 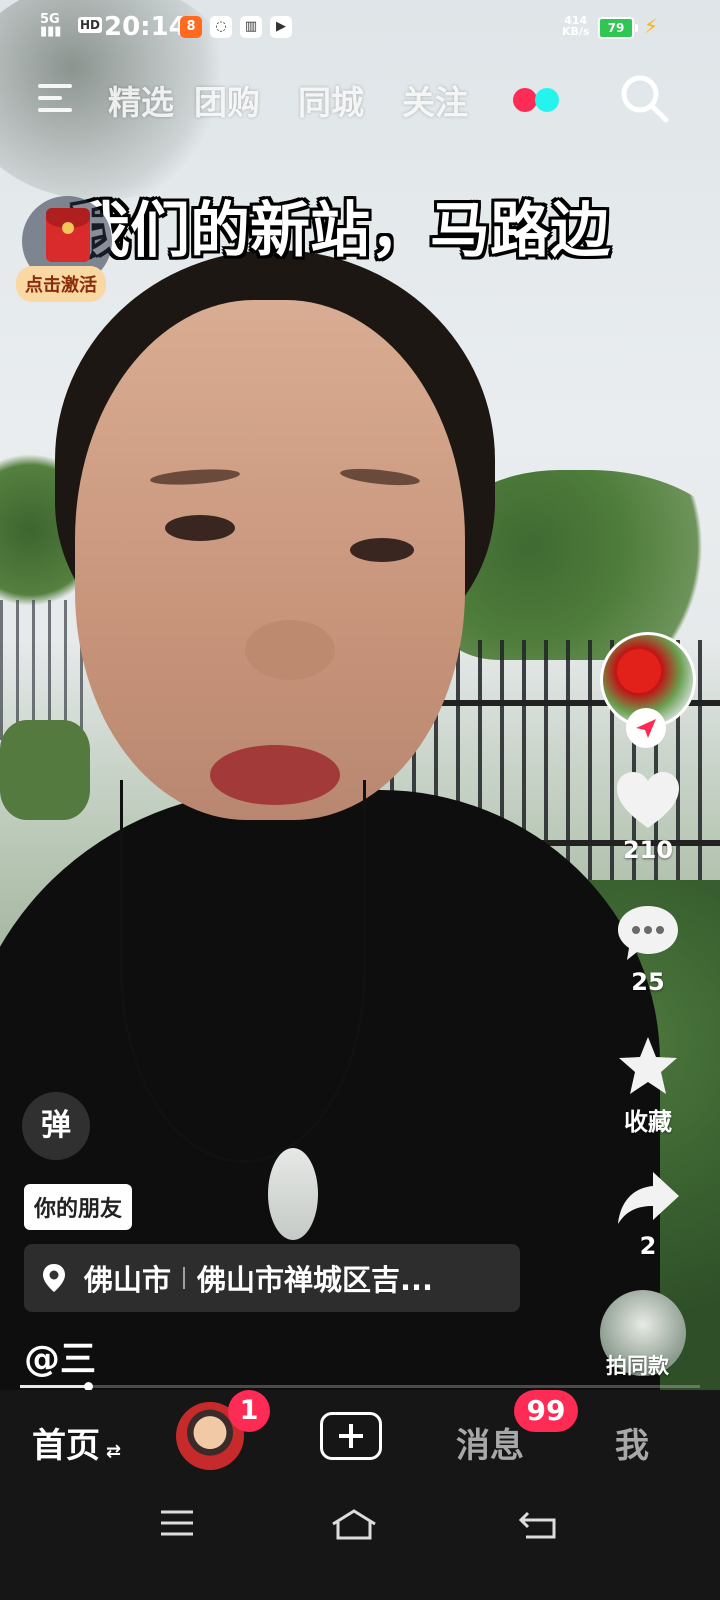 What do you see at coordinates (632, 1442) in the screenshot?
I see `nav-me: 我` at bounding box center [632, 1442].